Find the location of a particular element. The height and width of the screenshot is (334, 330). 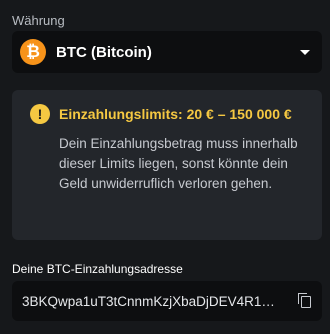

bitcoin-icon: ₿ is located at coordinates (33, 52).